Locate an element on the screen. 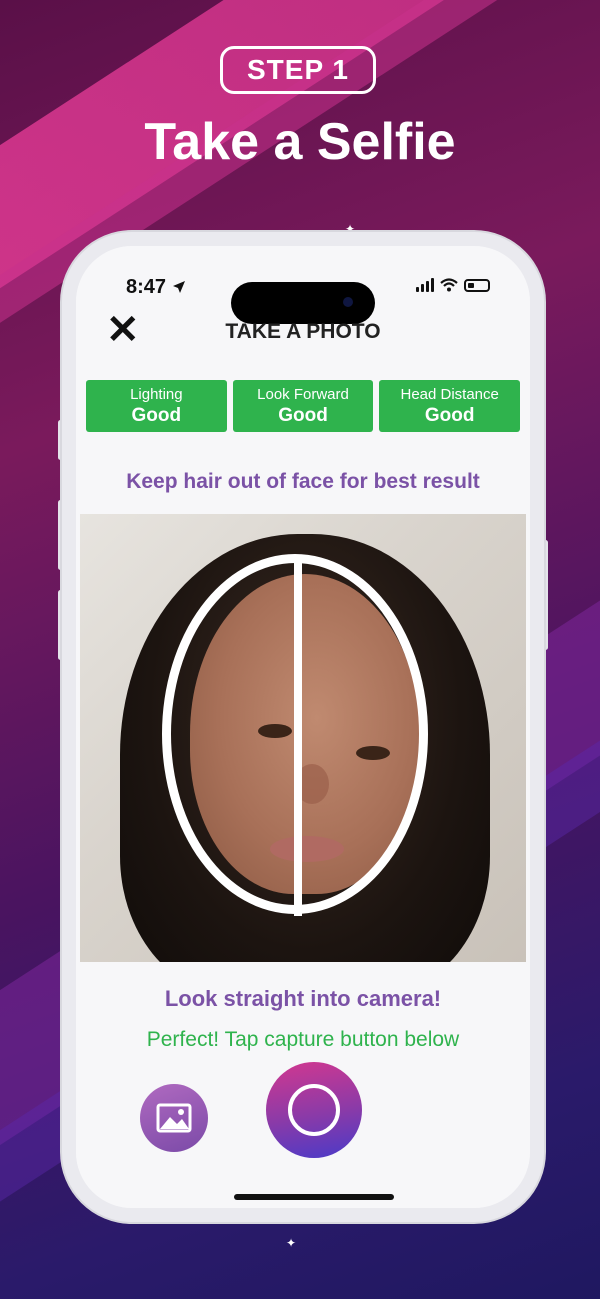 This screenshot has height=1299, width=600. capture-shutter-icon is located at coordinates (314, 1110).